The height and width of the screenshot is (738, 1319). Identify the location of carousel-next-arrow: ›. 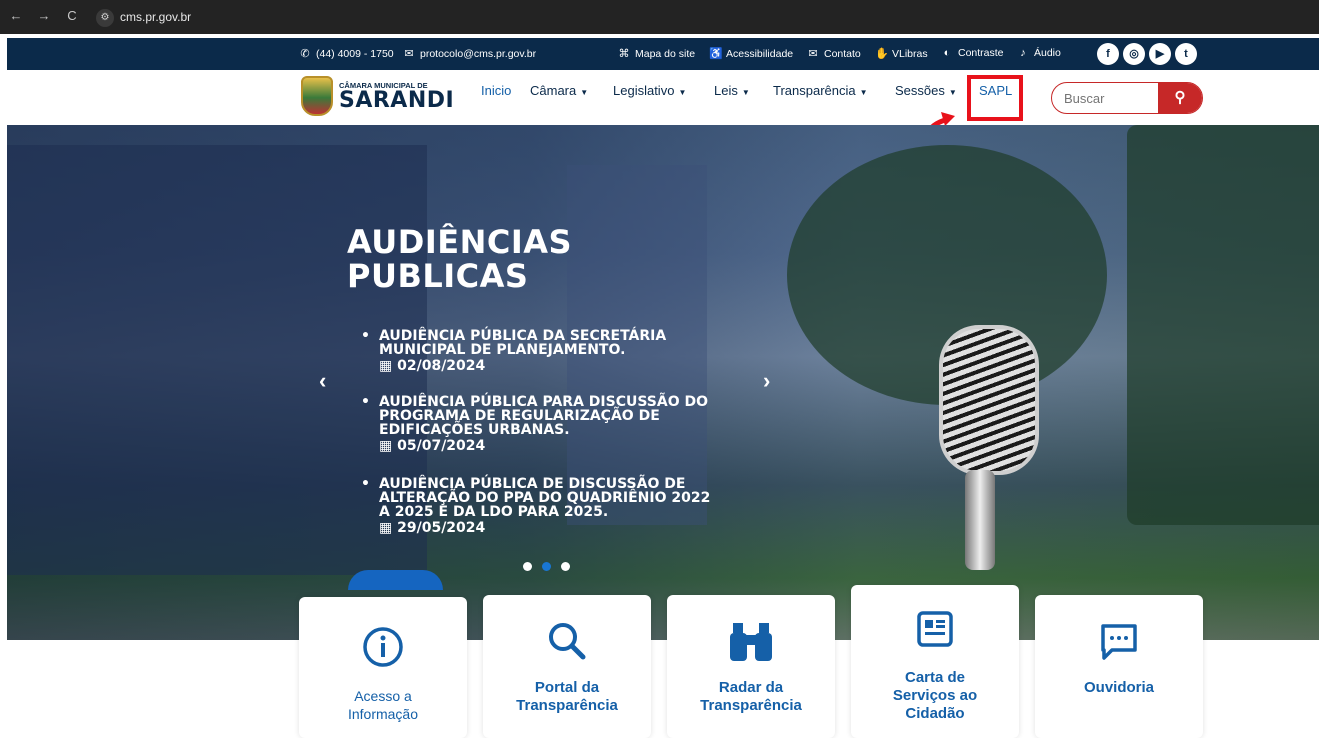
(766, 381).